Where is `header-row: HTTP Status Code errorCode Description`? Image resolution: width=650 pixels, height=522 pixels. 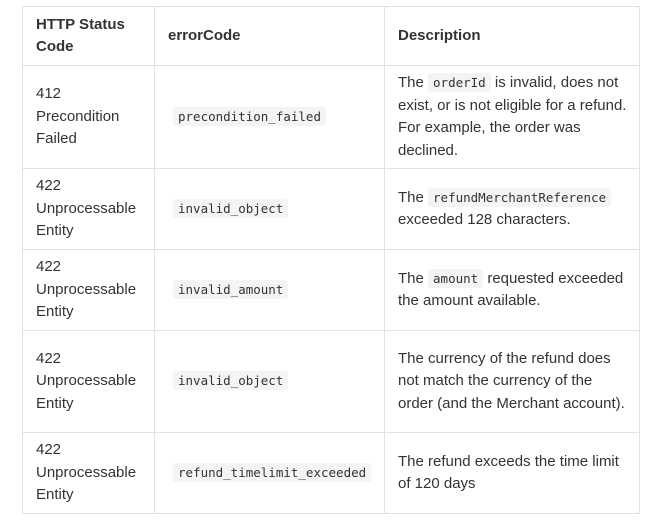
header-row: HTTP Status Code errorCode Description is located at coordinates (331, 36).